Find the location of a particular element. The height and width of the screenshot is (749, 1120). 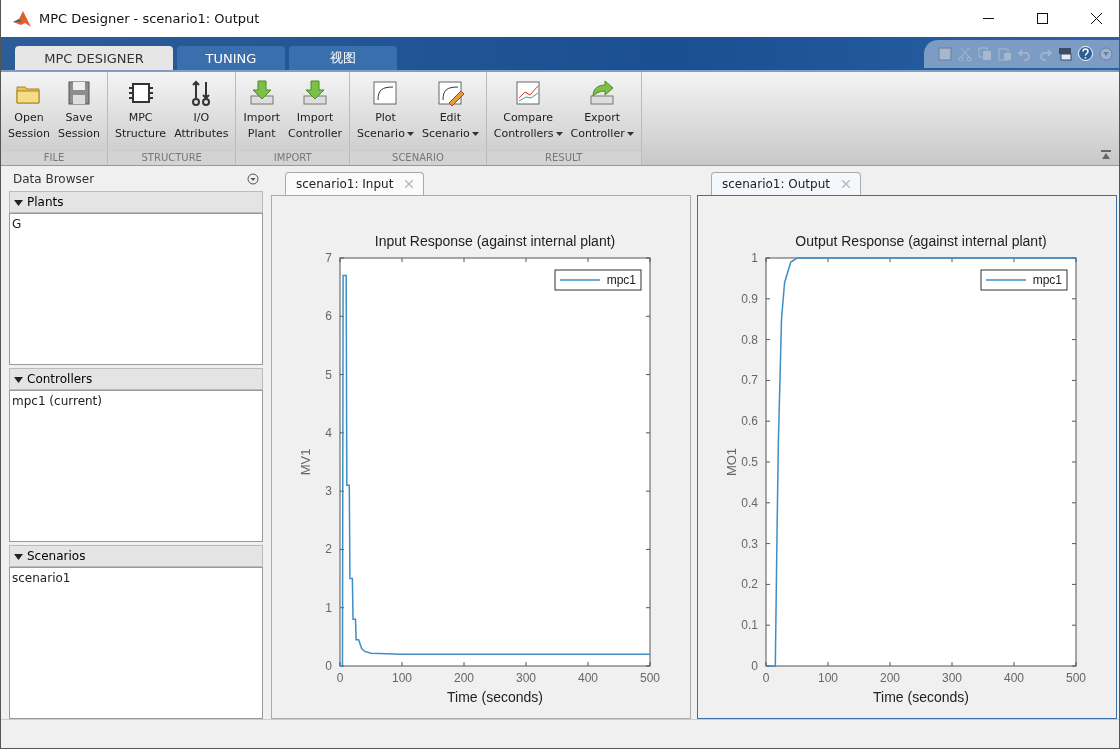

scissors-icon is located at coordinates (965, 53).